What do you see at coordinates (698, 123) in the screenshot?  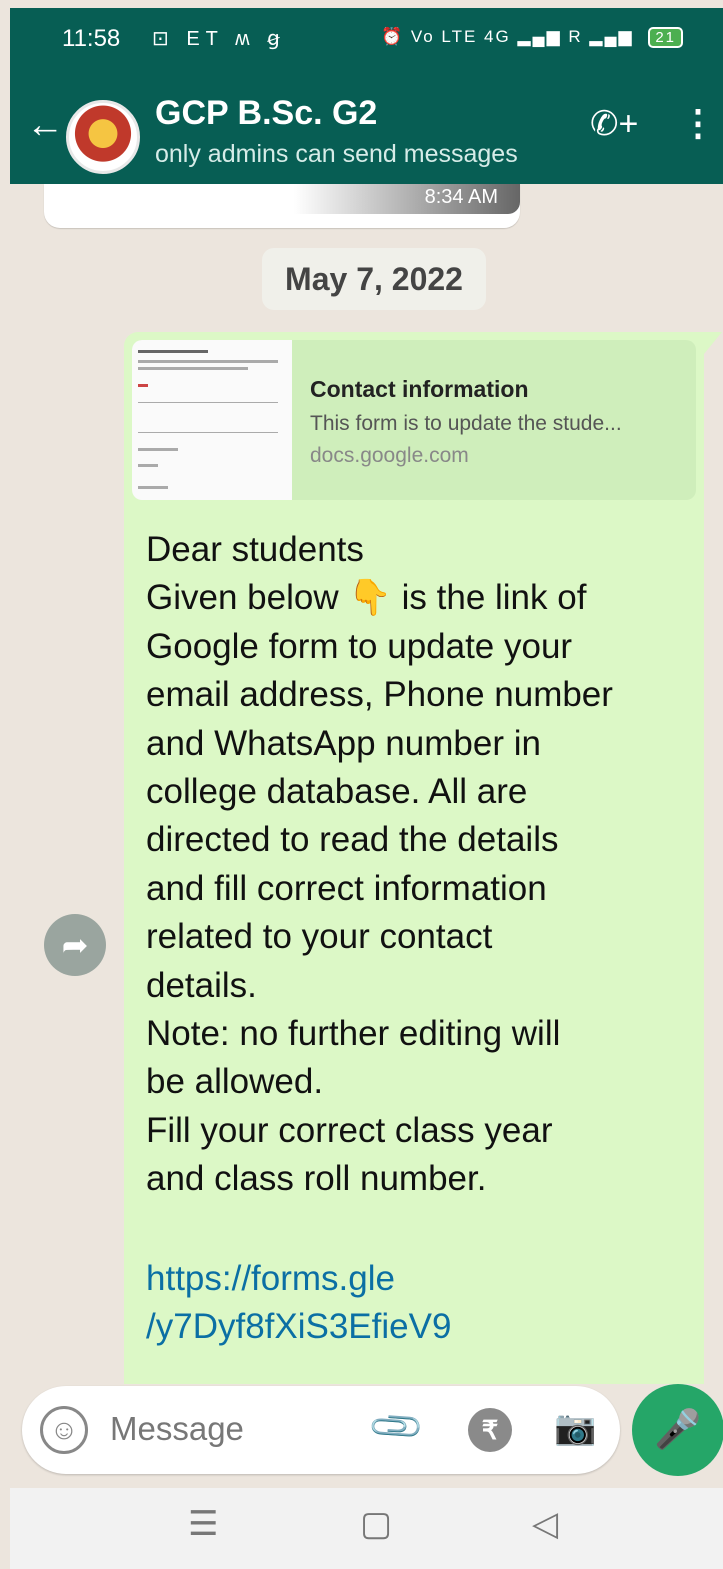 I see `more-options-icon: ⋮` at bounding box center [698, 123].